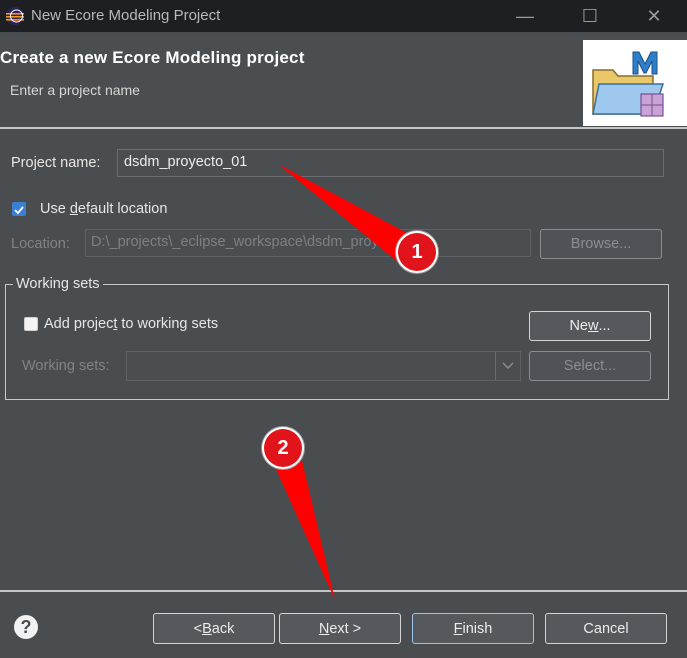 Image resolution: width=687 pixels, height=658 pixels. What do you see at coordinates (417, 252) in the screenshot?
I see `annotation-marker-1: 1` at bounding box center [417, 252].